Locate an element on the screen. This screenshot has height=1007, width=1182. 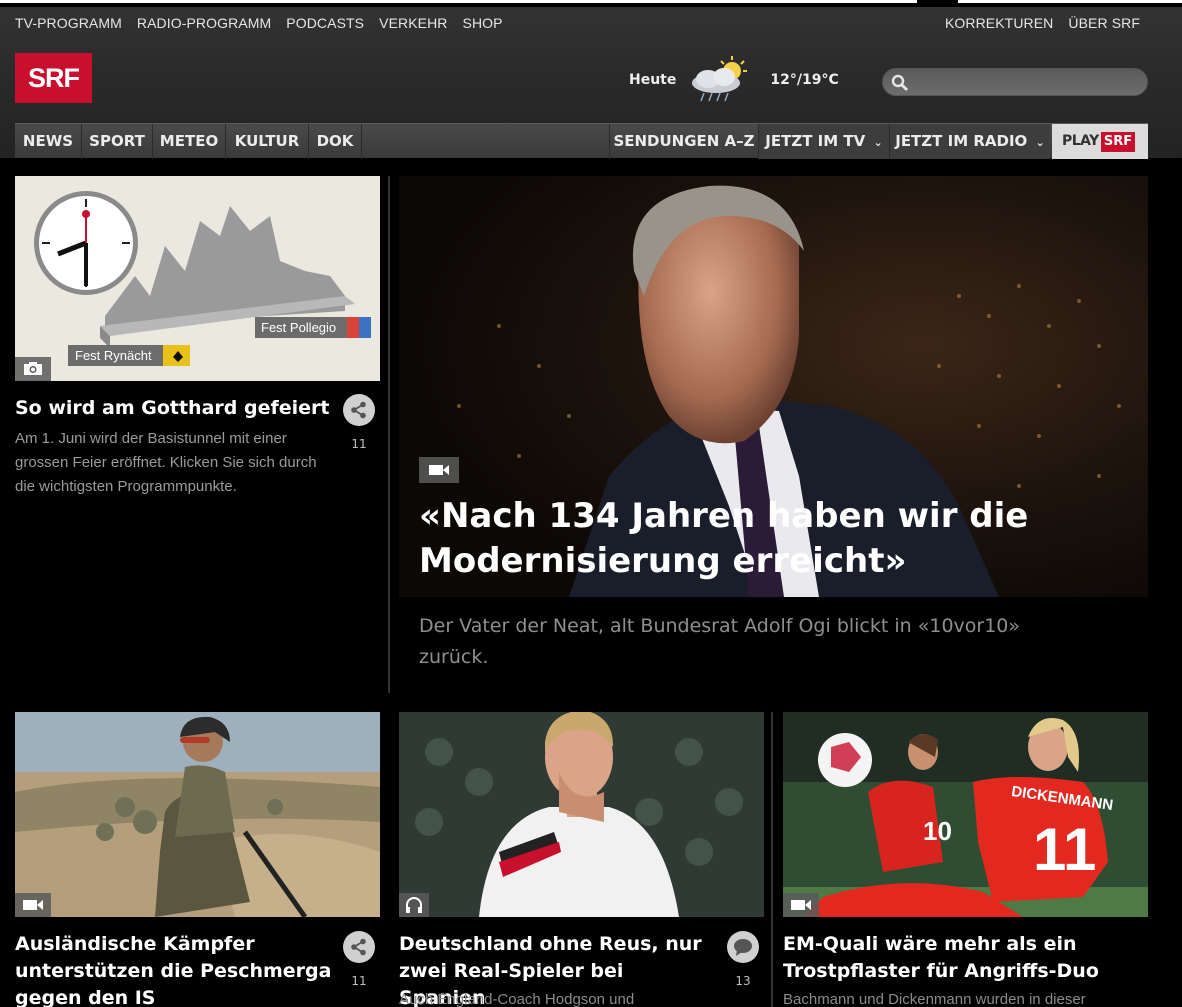
top-strip is located at coordinates (591, 3).